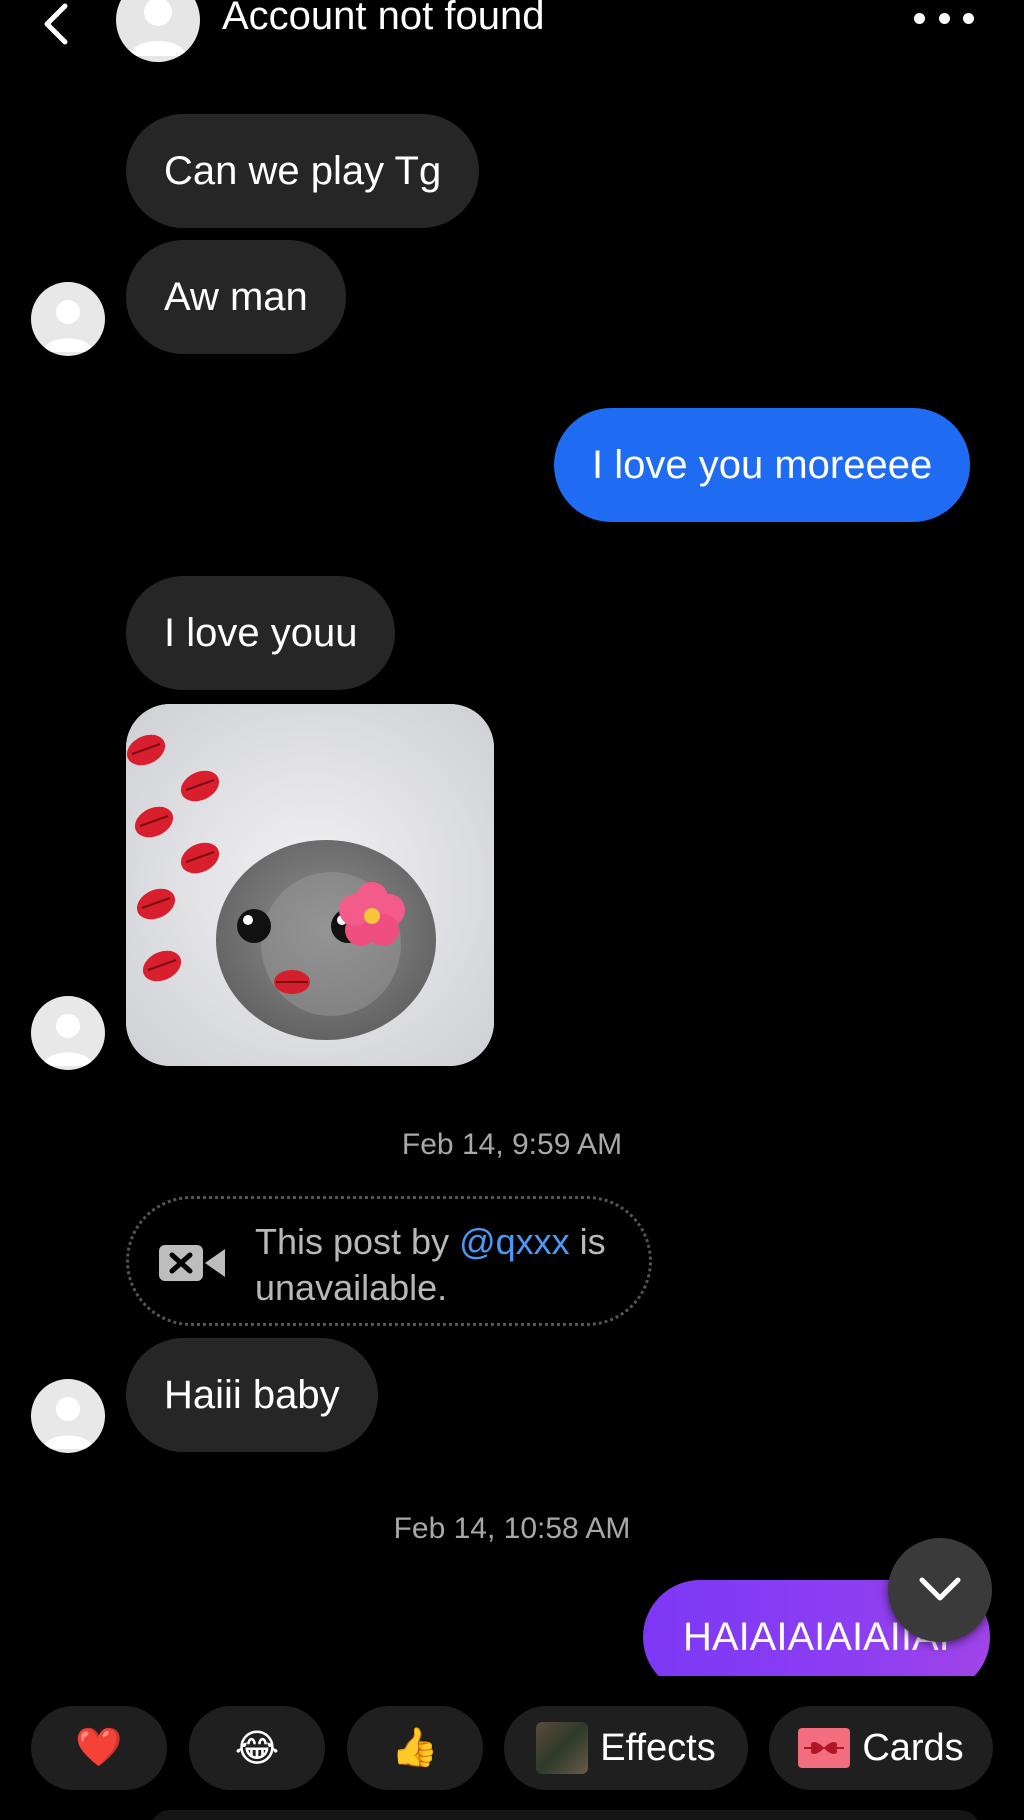  Describe the element at coordinates (303, 171) in the screenshot. I see `message-bubble-incoming: Can we play Tg` at that location.